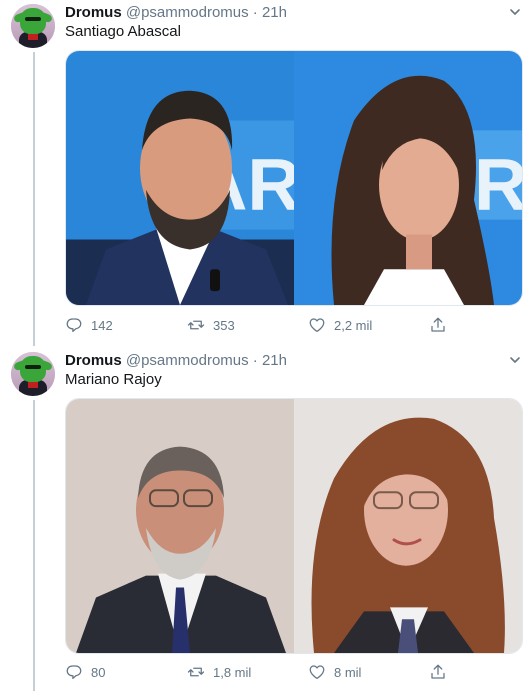 This screenshot has width=531, height=691. I want to click on svg-text: R, so click(498, 184).